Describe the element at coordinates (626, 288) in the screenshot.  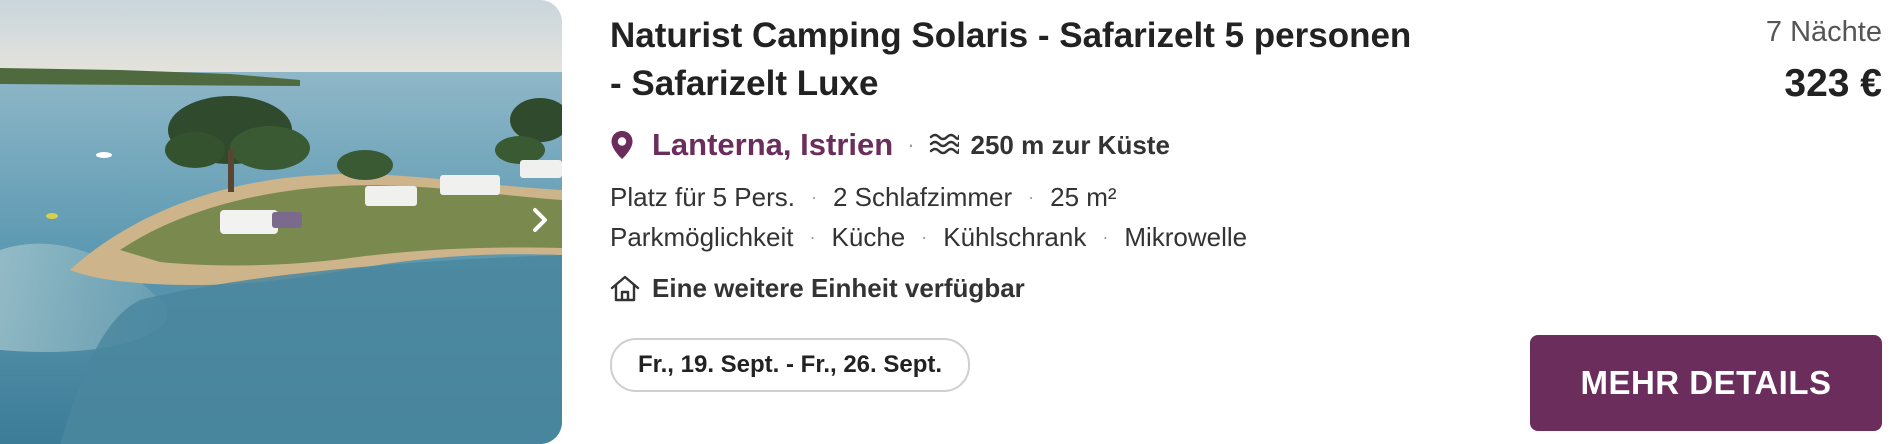
I see `house-icon` at that location.